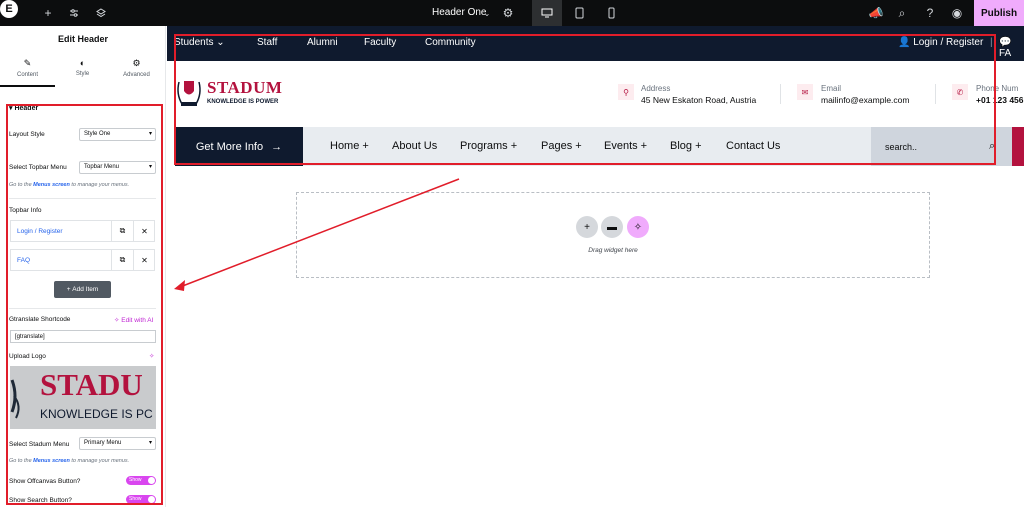 Image resolution: width=1024 pixels, height=507 pixels. Describe the element at coordinates (612, 227) in the screenshot. I see `template-folder-icon: ▬` at that location.